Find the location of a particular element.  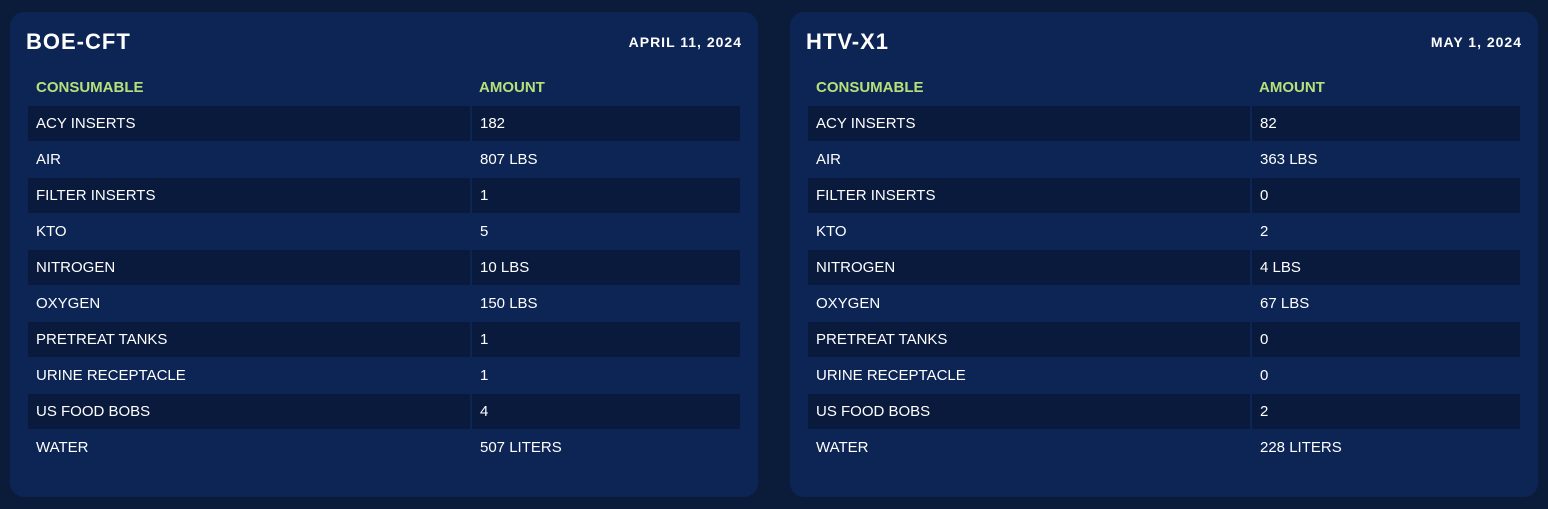

table-row: KTO 2 is located at coordinates (1164, 231).